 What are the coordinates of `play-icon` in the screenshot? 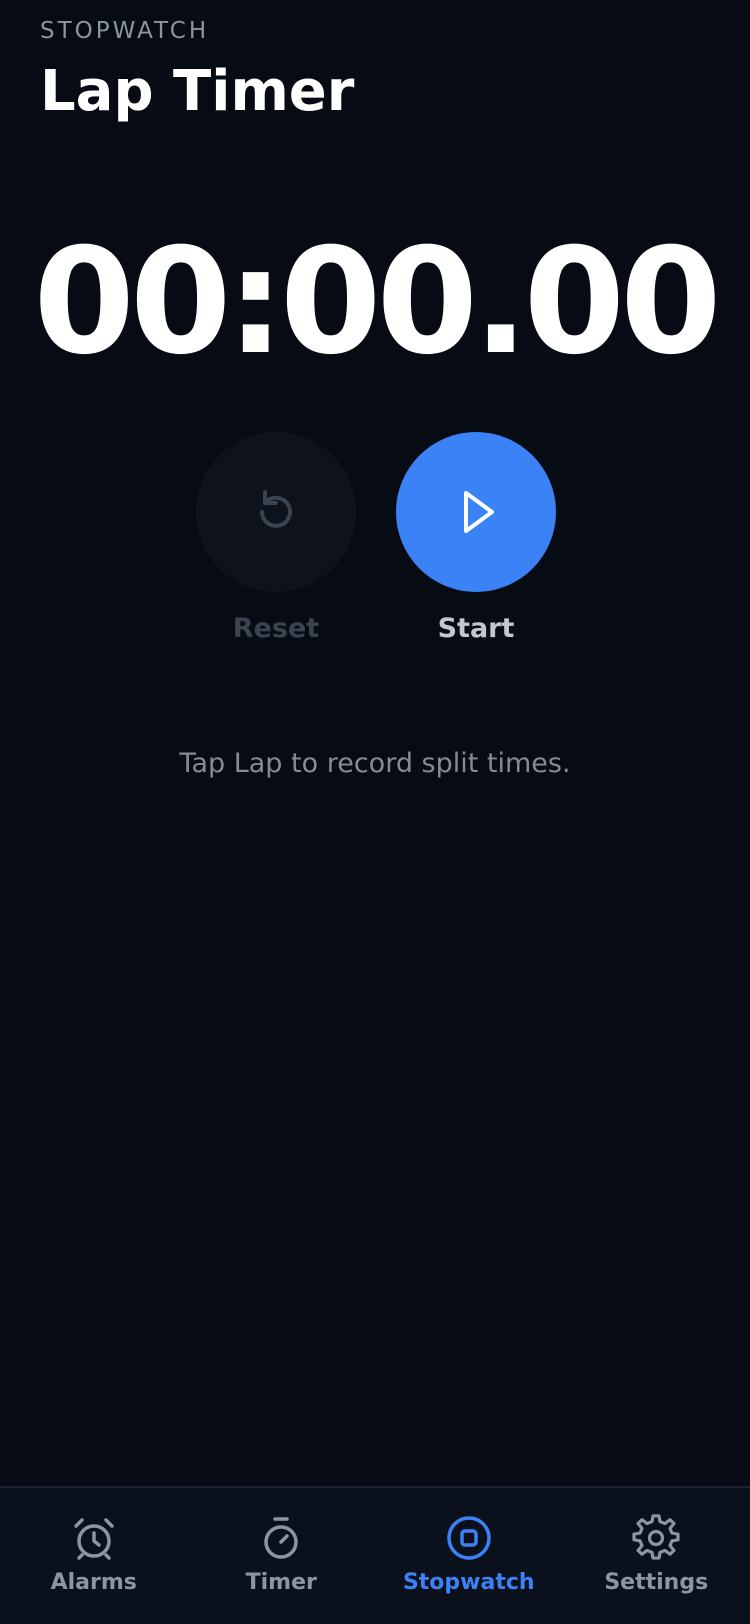 It's located at (479, 512).